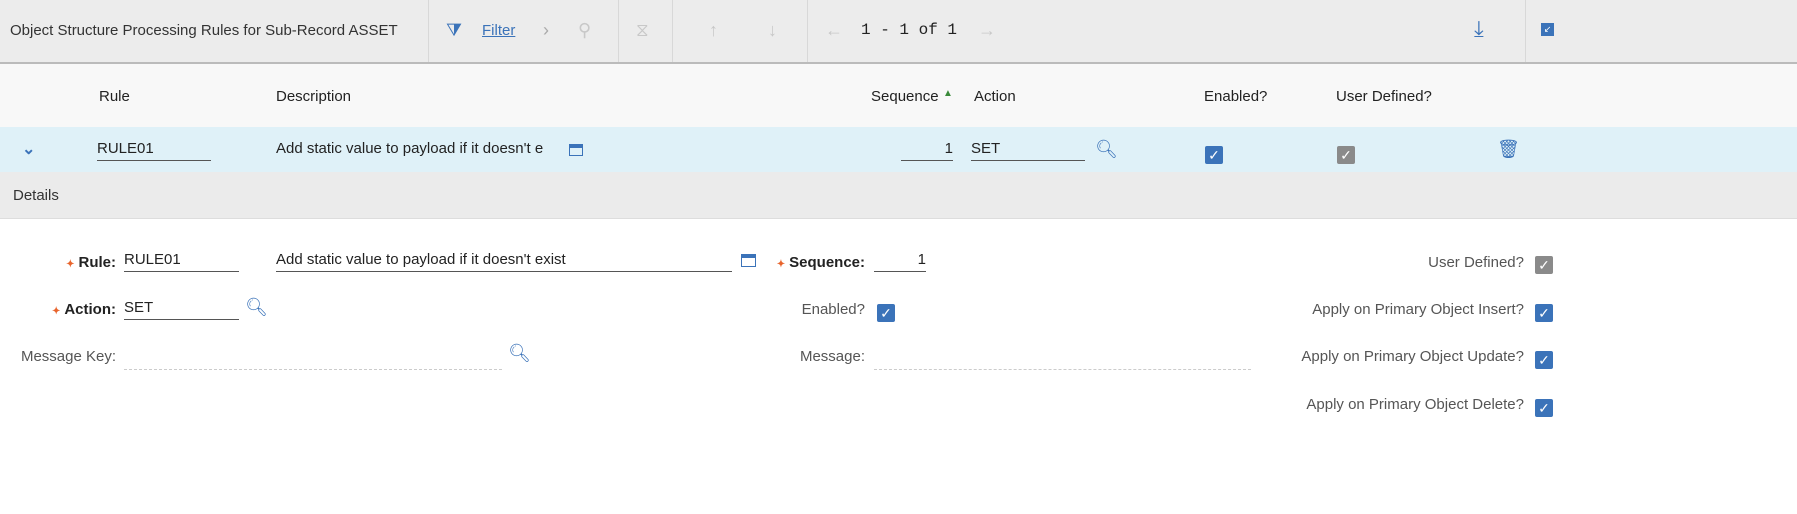 The image size is (1797, 514). I want to click on sequence-label: ✦ Sequence:, so click(820, 262).